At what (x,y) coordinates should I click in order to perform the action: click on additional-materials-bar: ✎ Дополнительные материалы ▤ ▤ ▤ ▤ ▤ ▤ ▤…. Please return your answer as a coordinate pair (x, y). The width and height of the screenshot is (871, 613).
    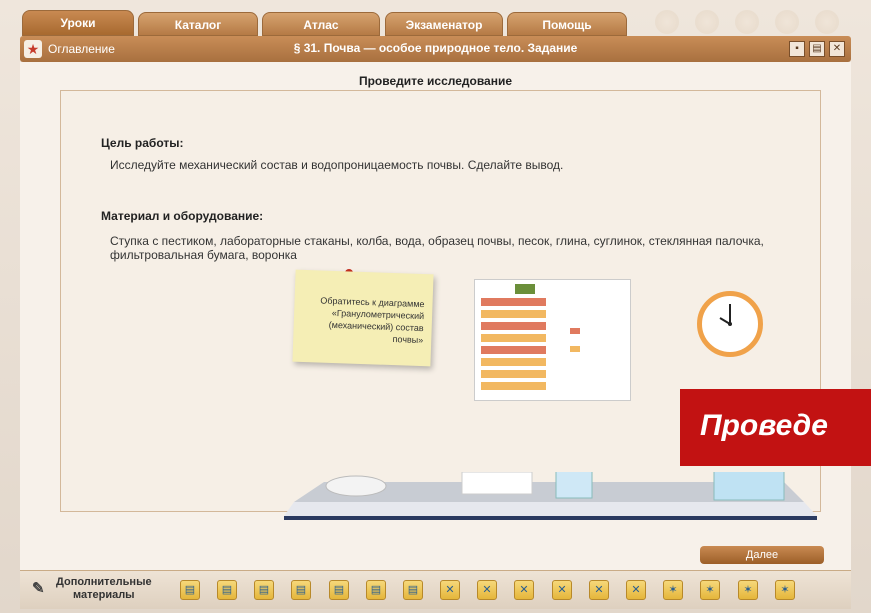
    Looking at the image, I should click on (435, 589).